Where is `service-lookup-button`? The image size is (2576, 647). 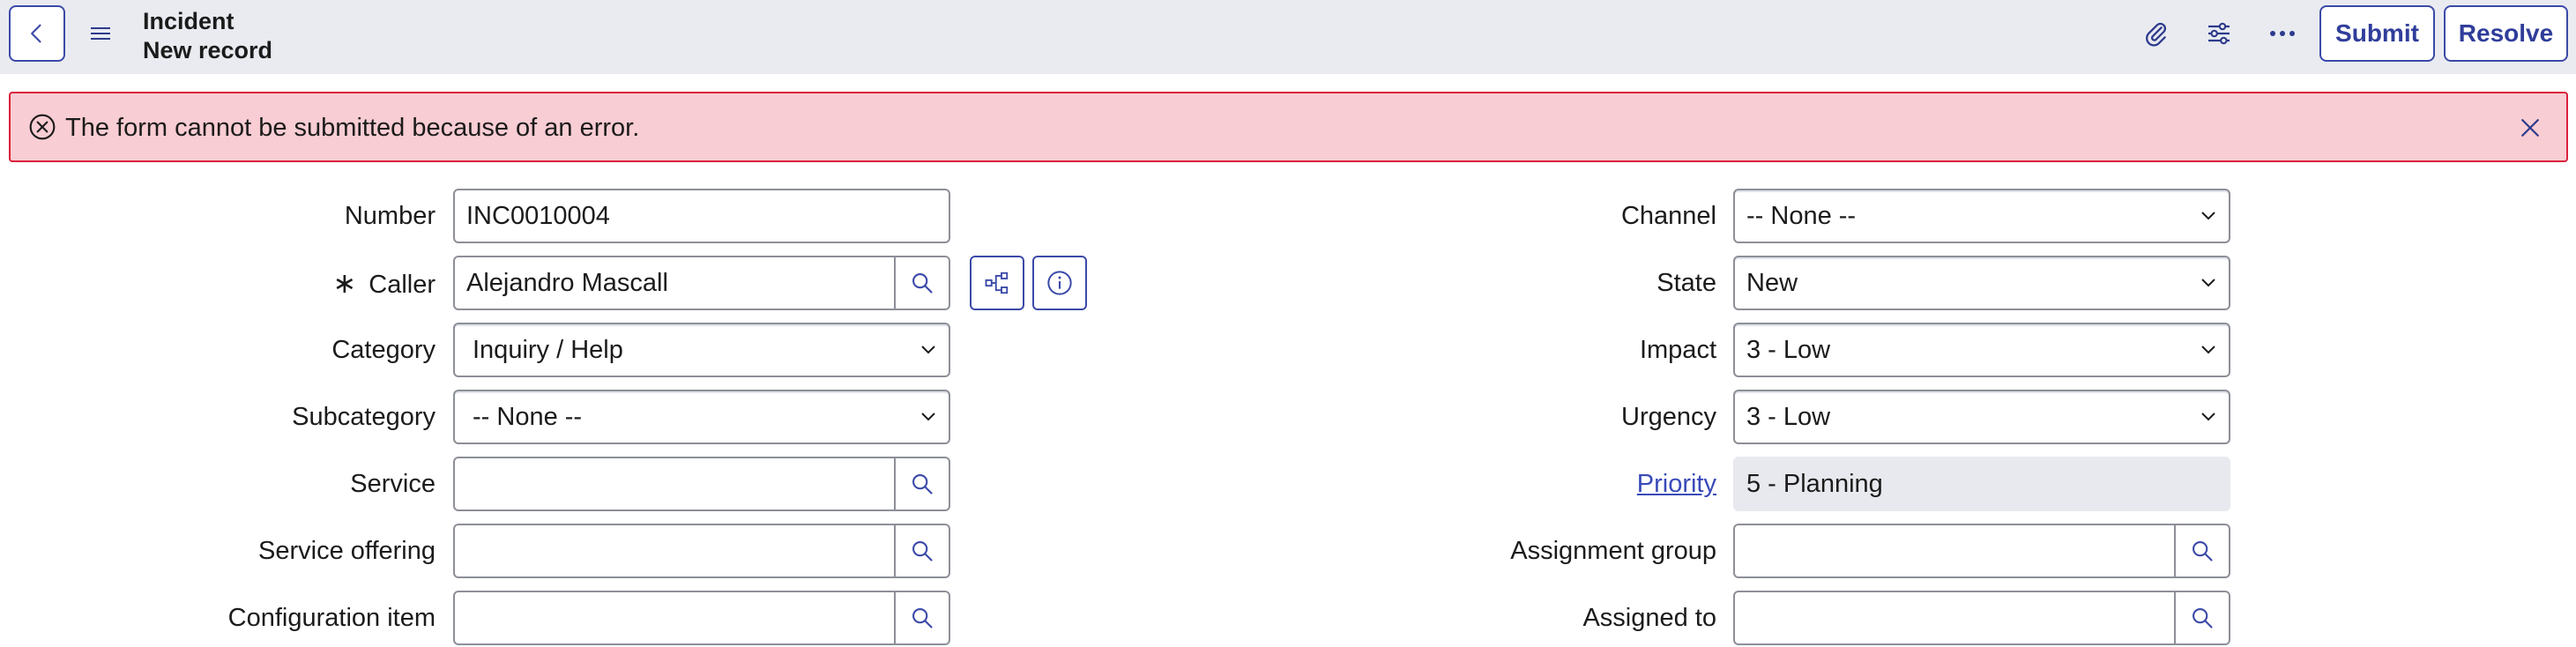 service-lookup-button is located at coordinates (922, 483).